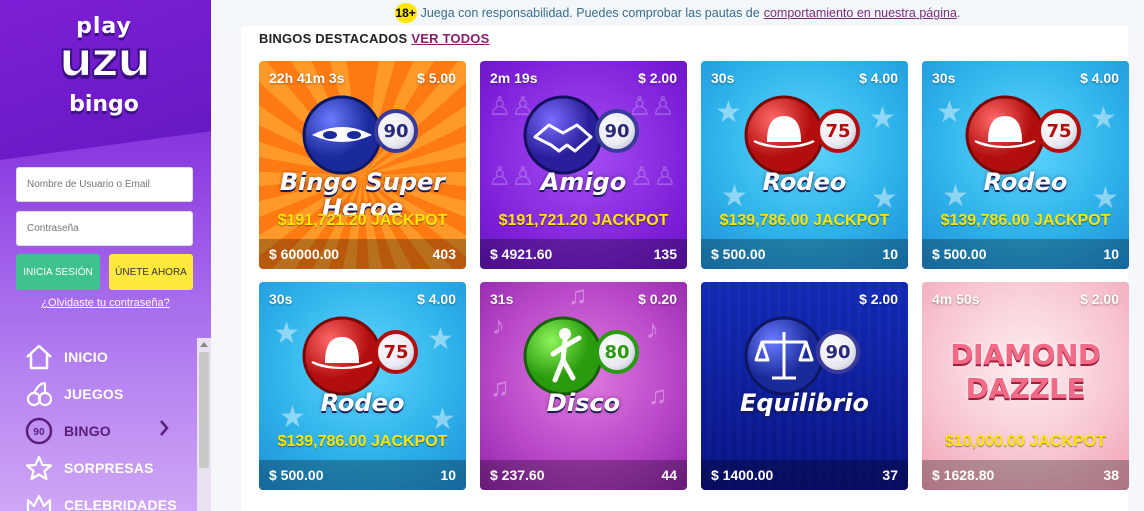 This screenshot has height=511, width=1144. What do you see at coordinates (657, 299) in the screenshot?
I see `card-price: $ 0.20` at bounding box center [657, 299].